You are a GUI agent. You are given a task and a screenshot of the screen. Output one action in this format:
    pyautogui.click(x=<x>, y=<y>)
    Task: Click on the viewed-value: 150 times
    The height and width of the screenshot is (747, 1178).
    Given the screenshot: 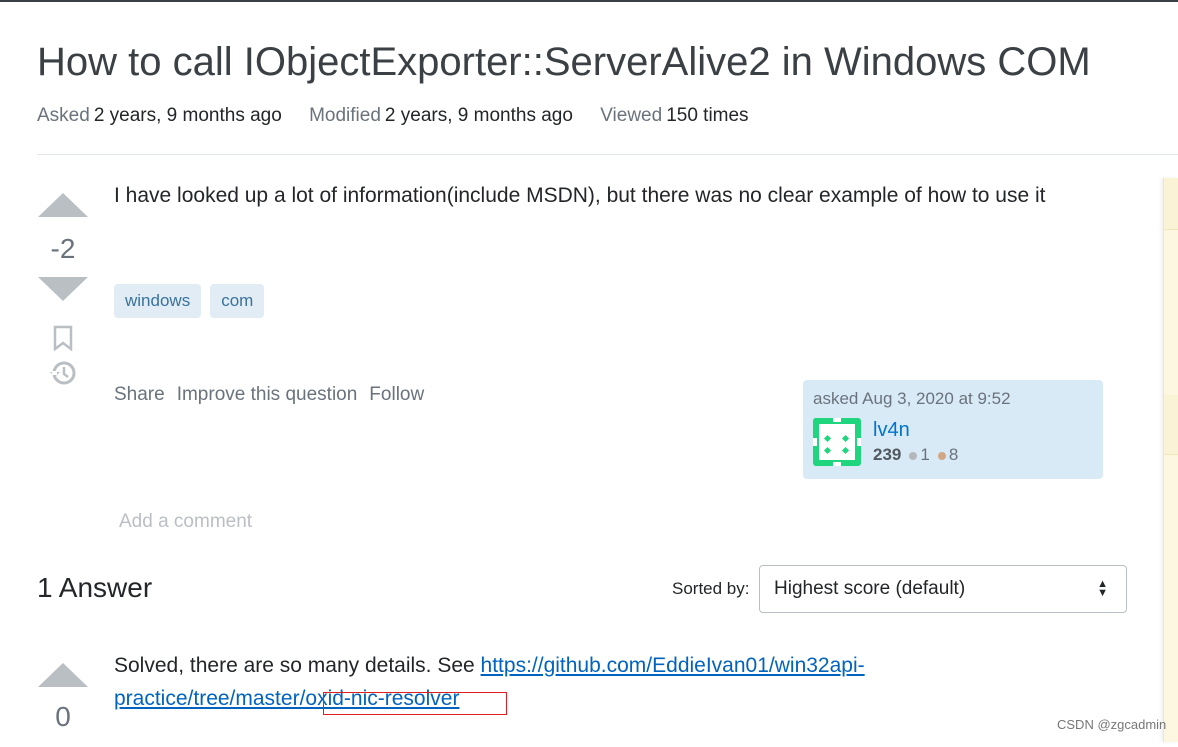 What is the action you would take?
    pyautogui.click(x=707, y=115)
    